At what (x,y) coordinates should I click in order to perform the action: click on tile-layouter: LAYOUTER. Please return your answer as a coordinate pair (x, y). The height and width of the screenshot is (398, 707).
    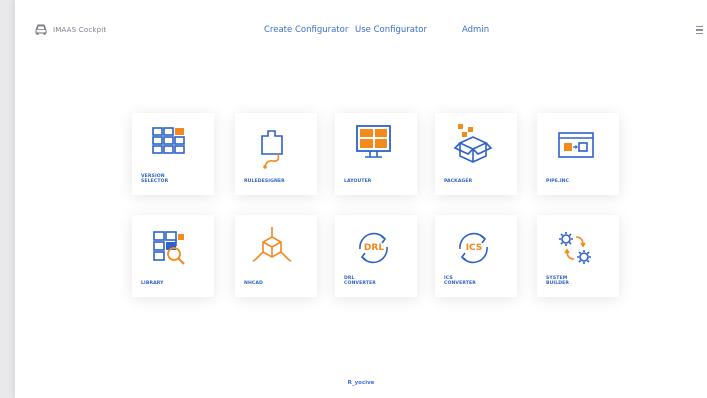
    Looking at the image, I should click on (376, 154).